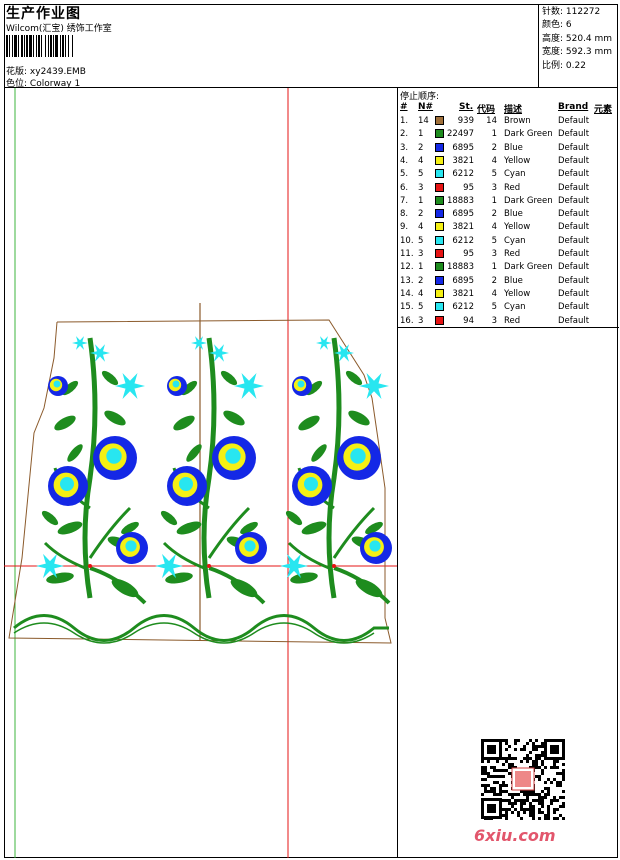 The height and width of the screenshot is (860, 620). Describe the element at coordinates (486, 110) in the screenshot. I see `col-code: 代码` at that location.